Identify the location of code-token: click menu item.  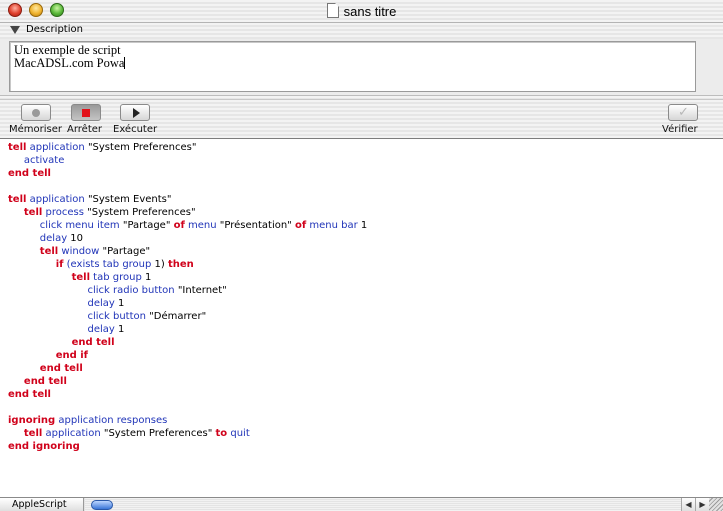
(79, 225).